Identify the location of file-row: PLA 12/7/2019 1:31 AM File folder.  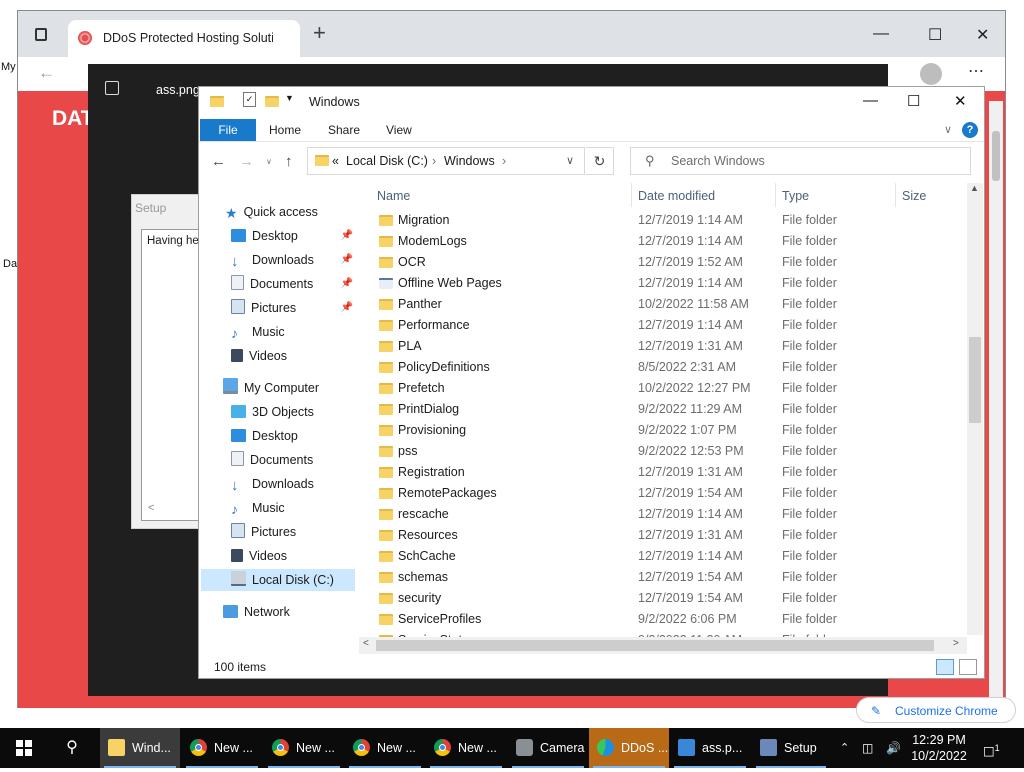
(672, 346).